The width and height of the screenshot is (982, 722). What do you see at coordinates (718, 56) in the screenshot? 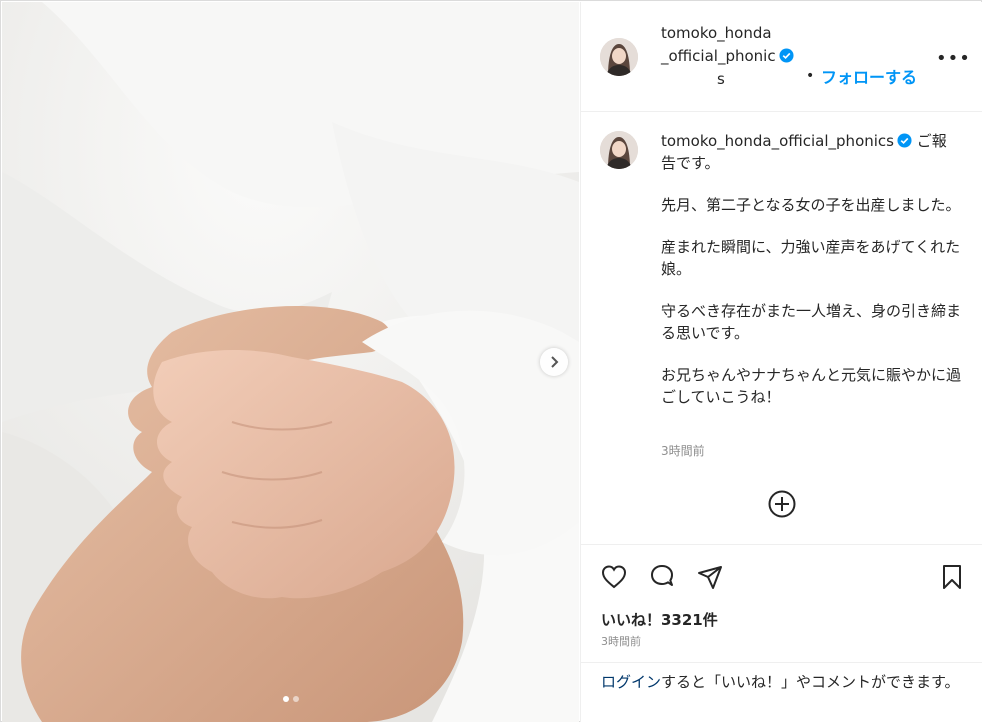
I see `username-line: _official_phonic` at bounding box center [718, 56].